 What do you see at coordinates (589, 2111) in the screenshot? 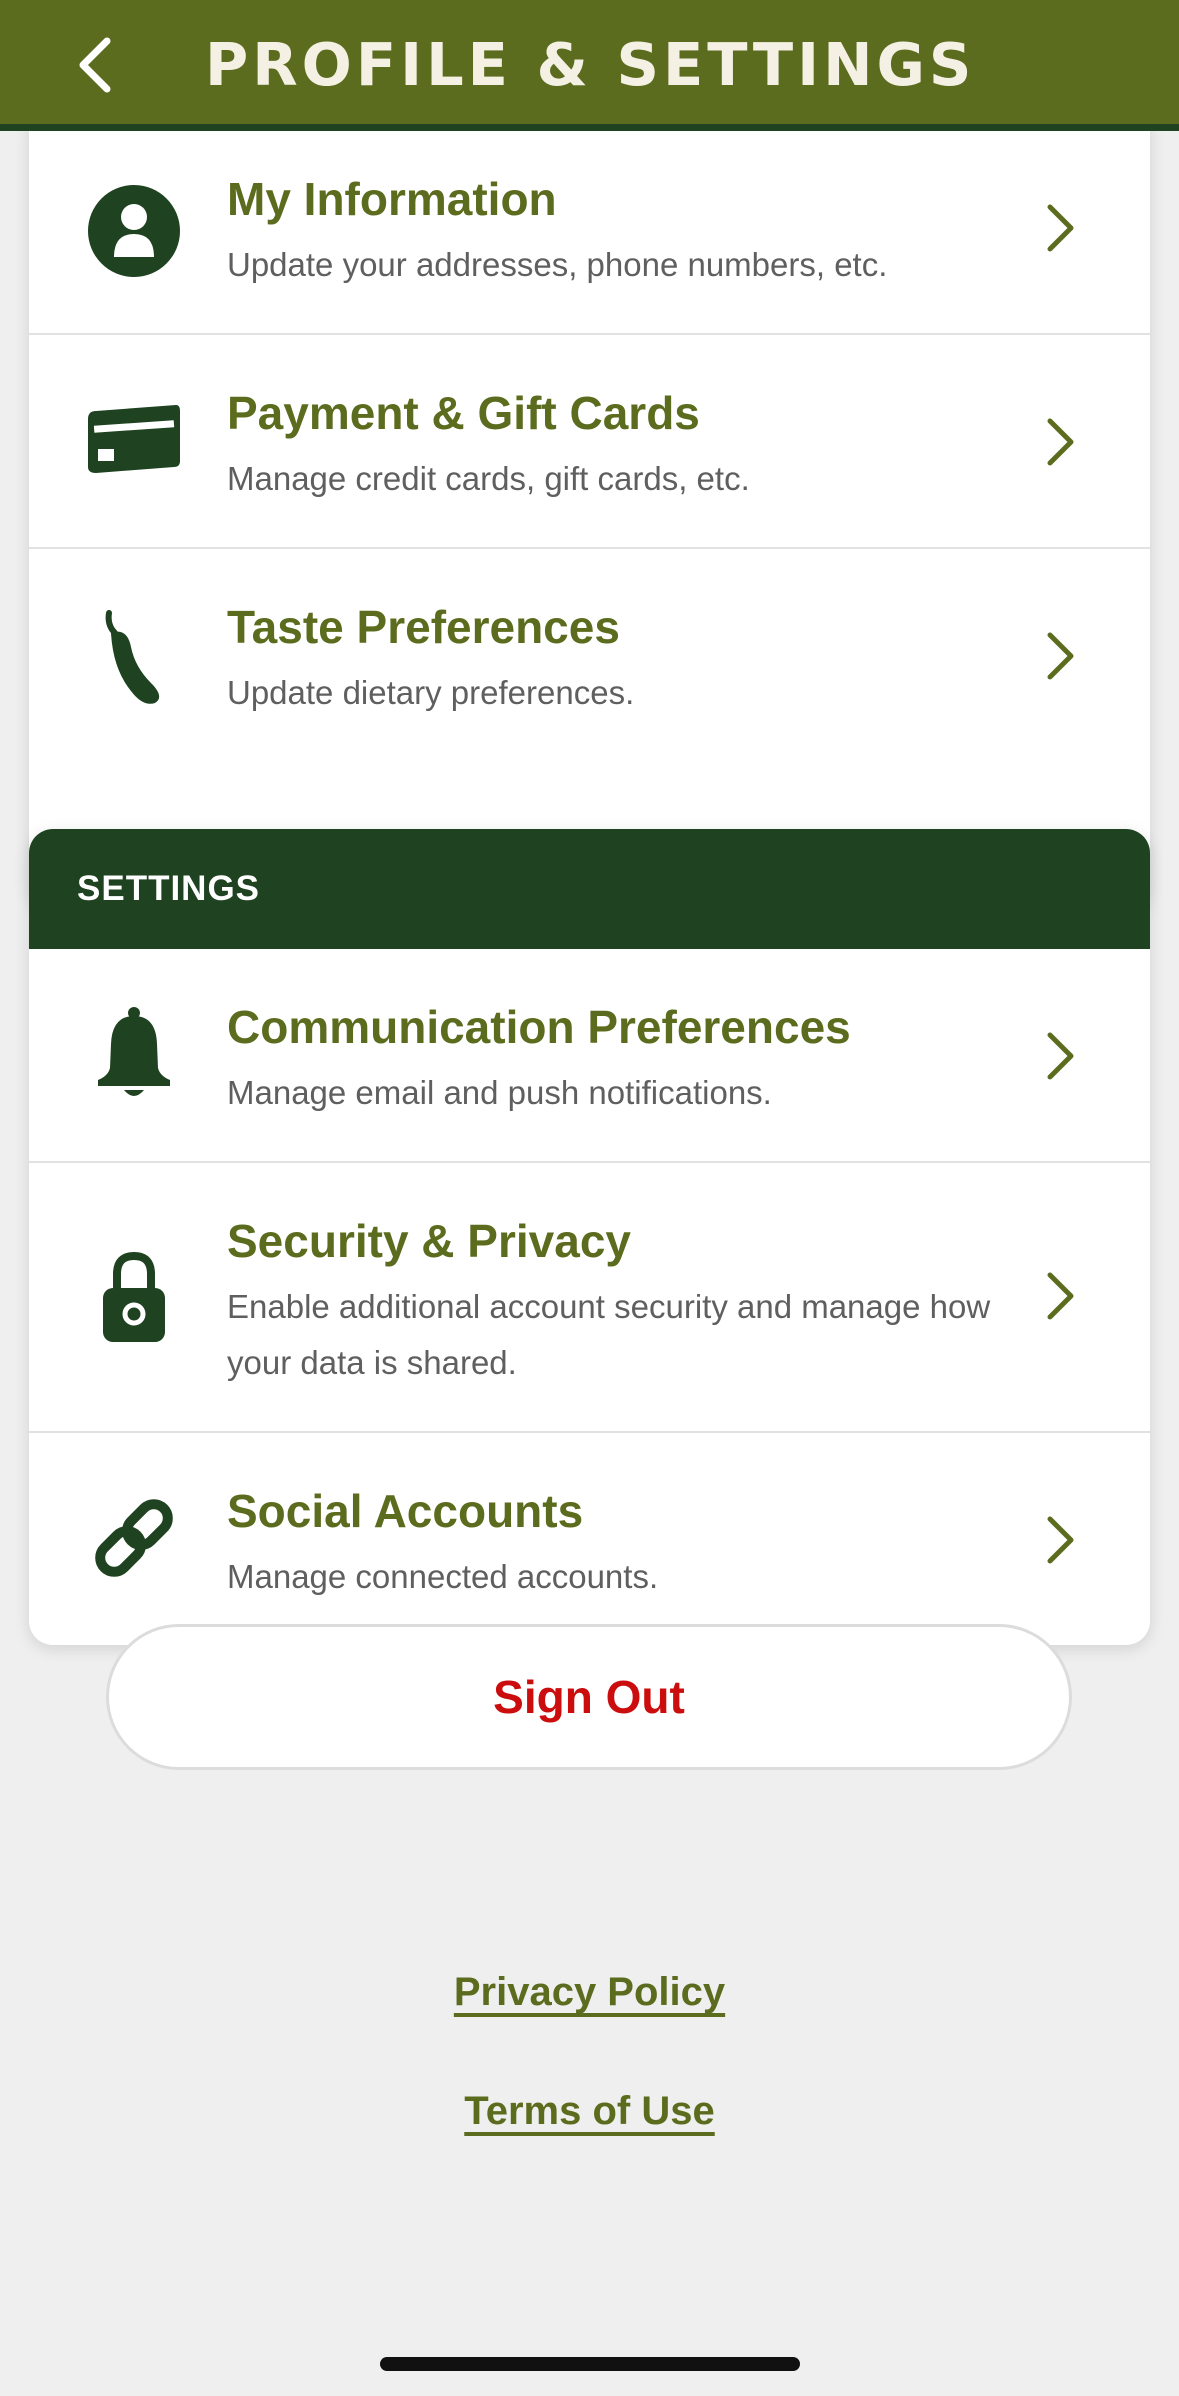
I see `terms-of-use-link: Terms of Use` at bounding box center [589, 2111].